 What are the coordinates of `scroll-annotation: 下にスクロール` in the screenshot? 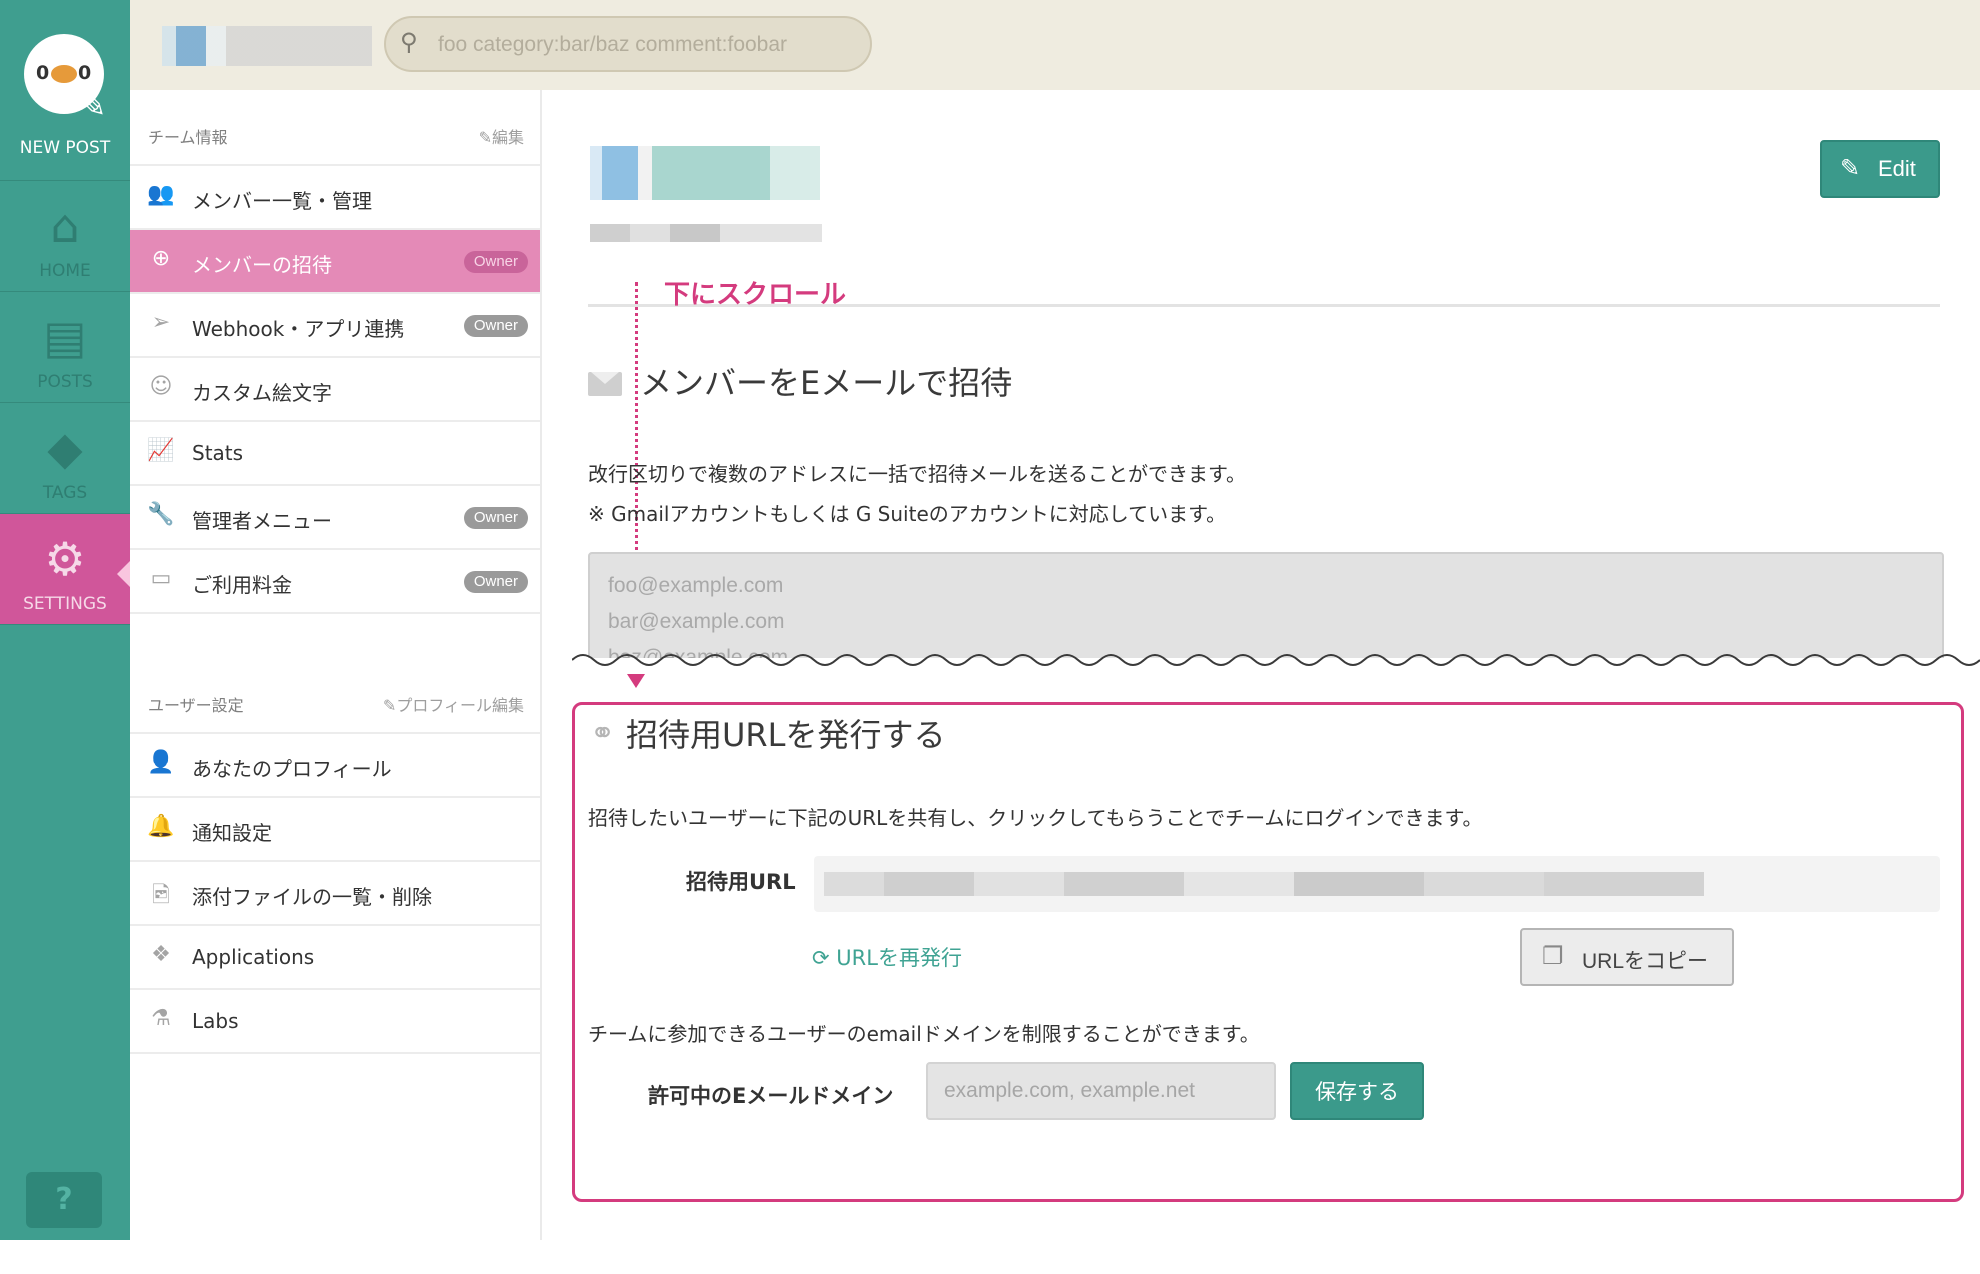 It's located at (755, 295).